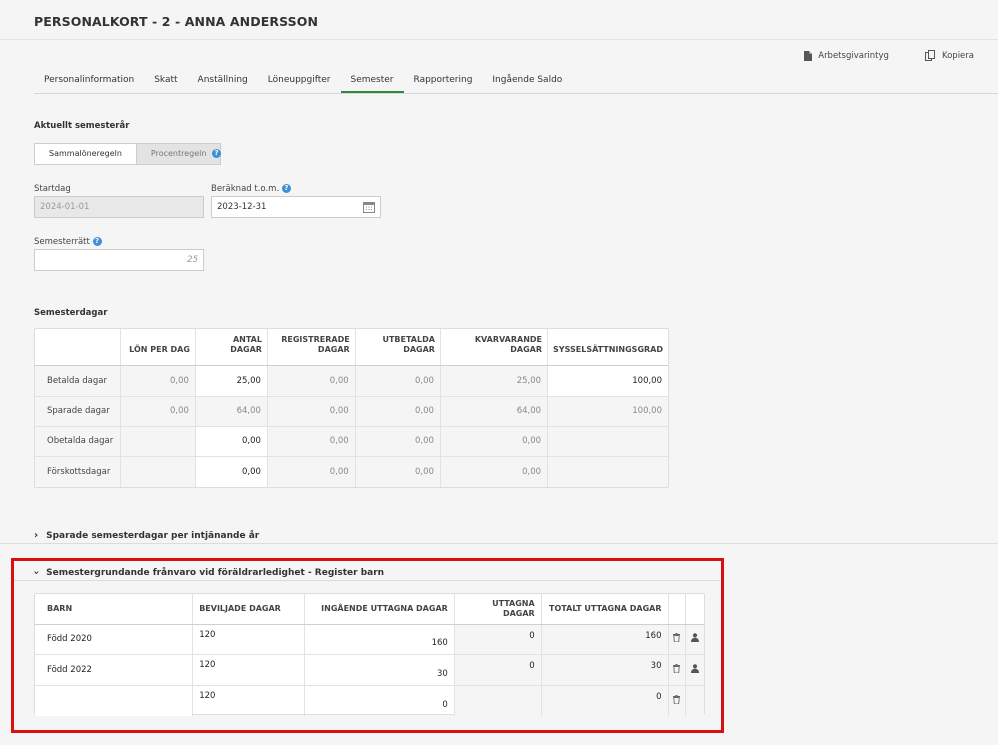 This screenshot has width=998, height=745. I want to click on semesterratt-label-wrap: Semesterrätt ?, so click(68, 242).